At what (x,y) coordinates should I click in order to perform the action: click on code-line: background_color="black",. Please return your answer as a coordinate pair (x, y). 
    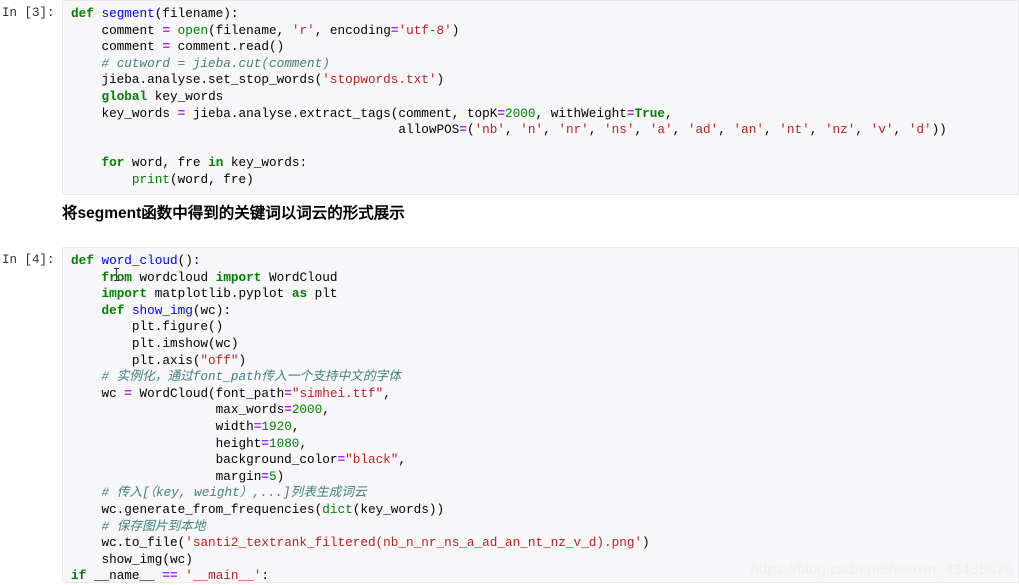
    Looking at the image, I should click on (239, 460).